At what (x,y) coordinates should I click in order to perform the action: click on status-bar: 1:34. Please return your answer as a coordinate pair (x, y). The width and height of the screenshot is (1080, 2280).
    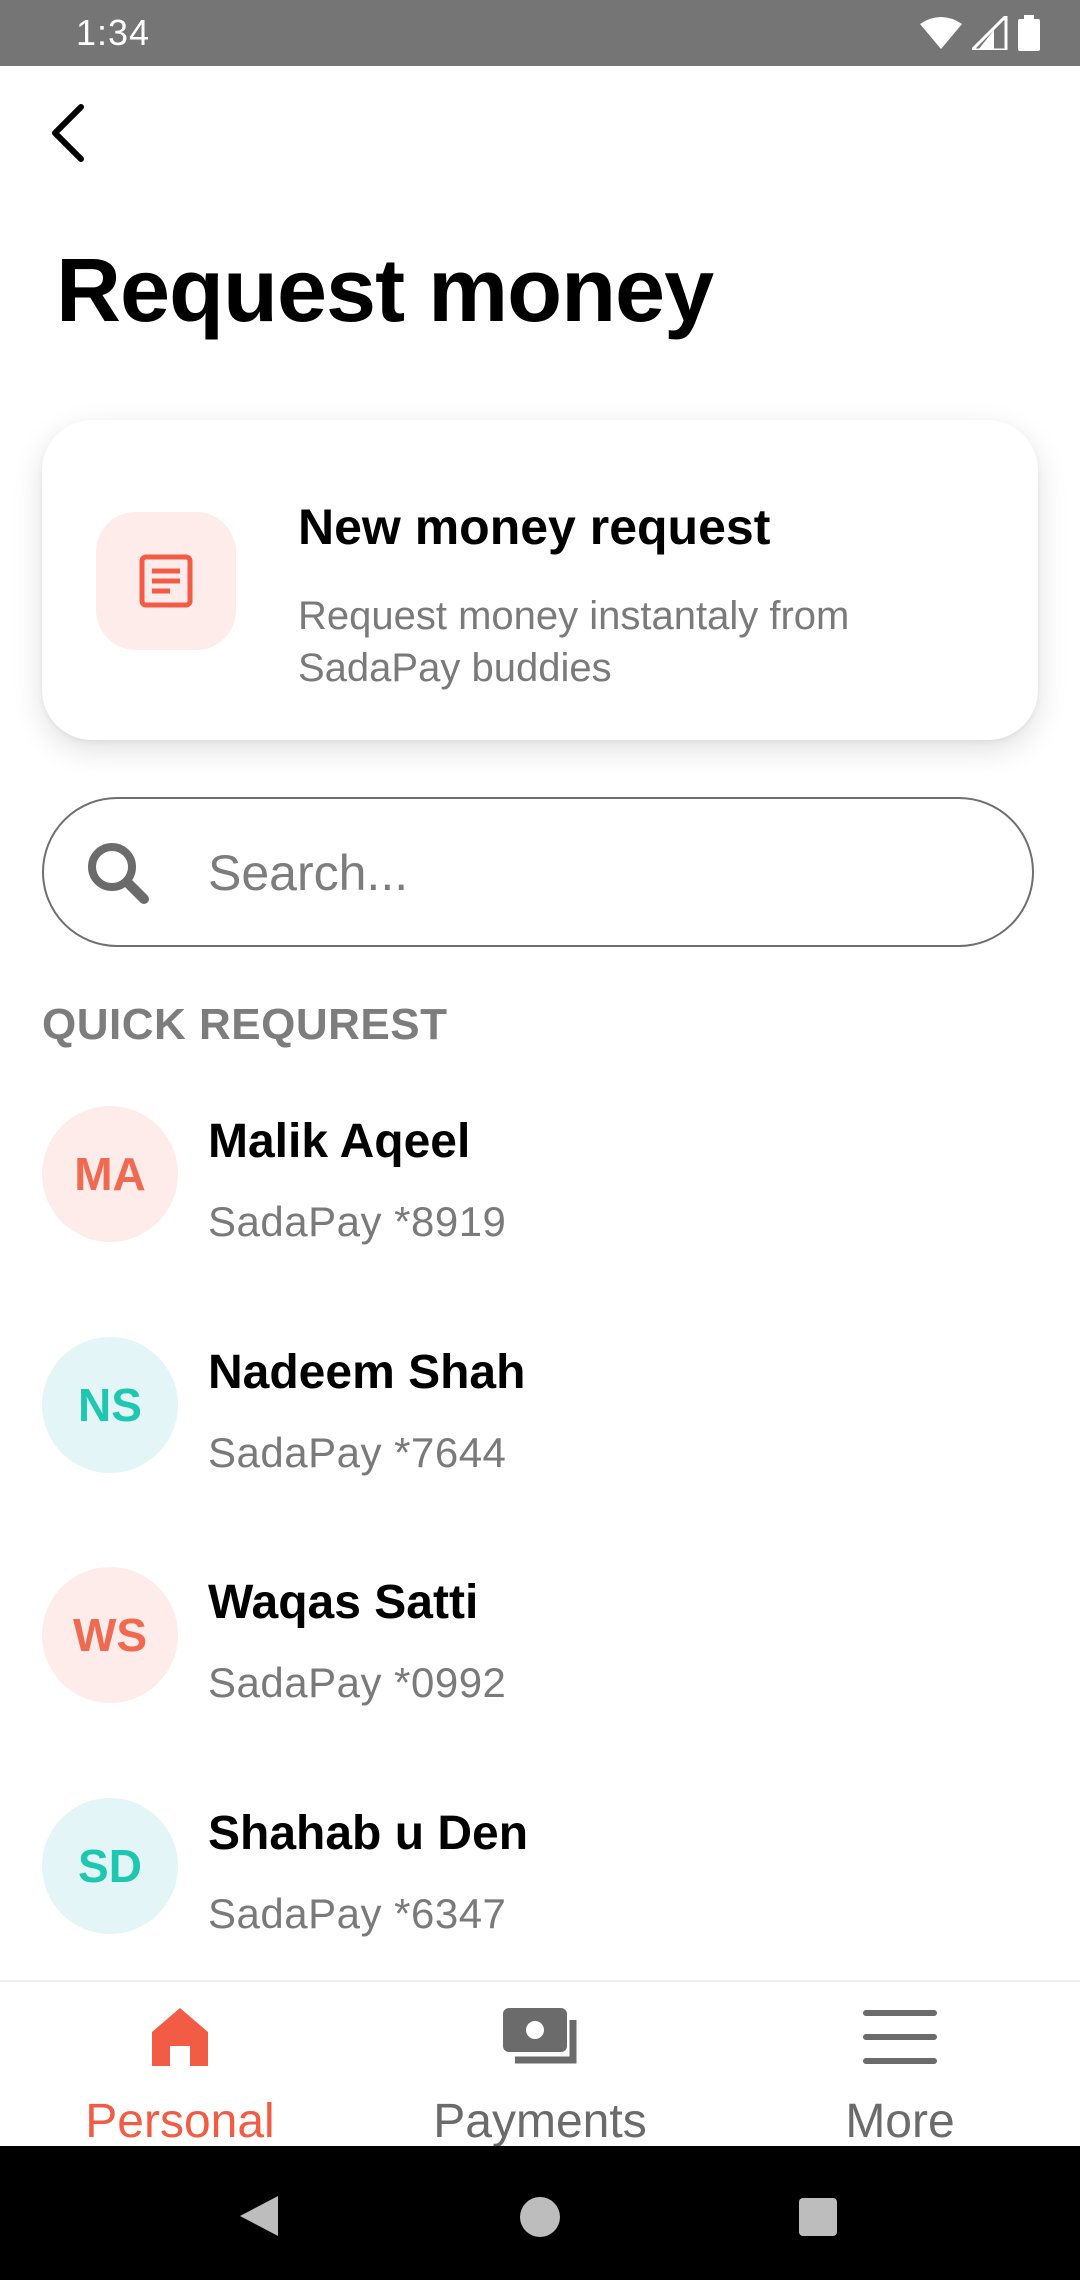
    Looking at the image, I should click on (540, 33).